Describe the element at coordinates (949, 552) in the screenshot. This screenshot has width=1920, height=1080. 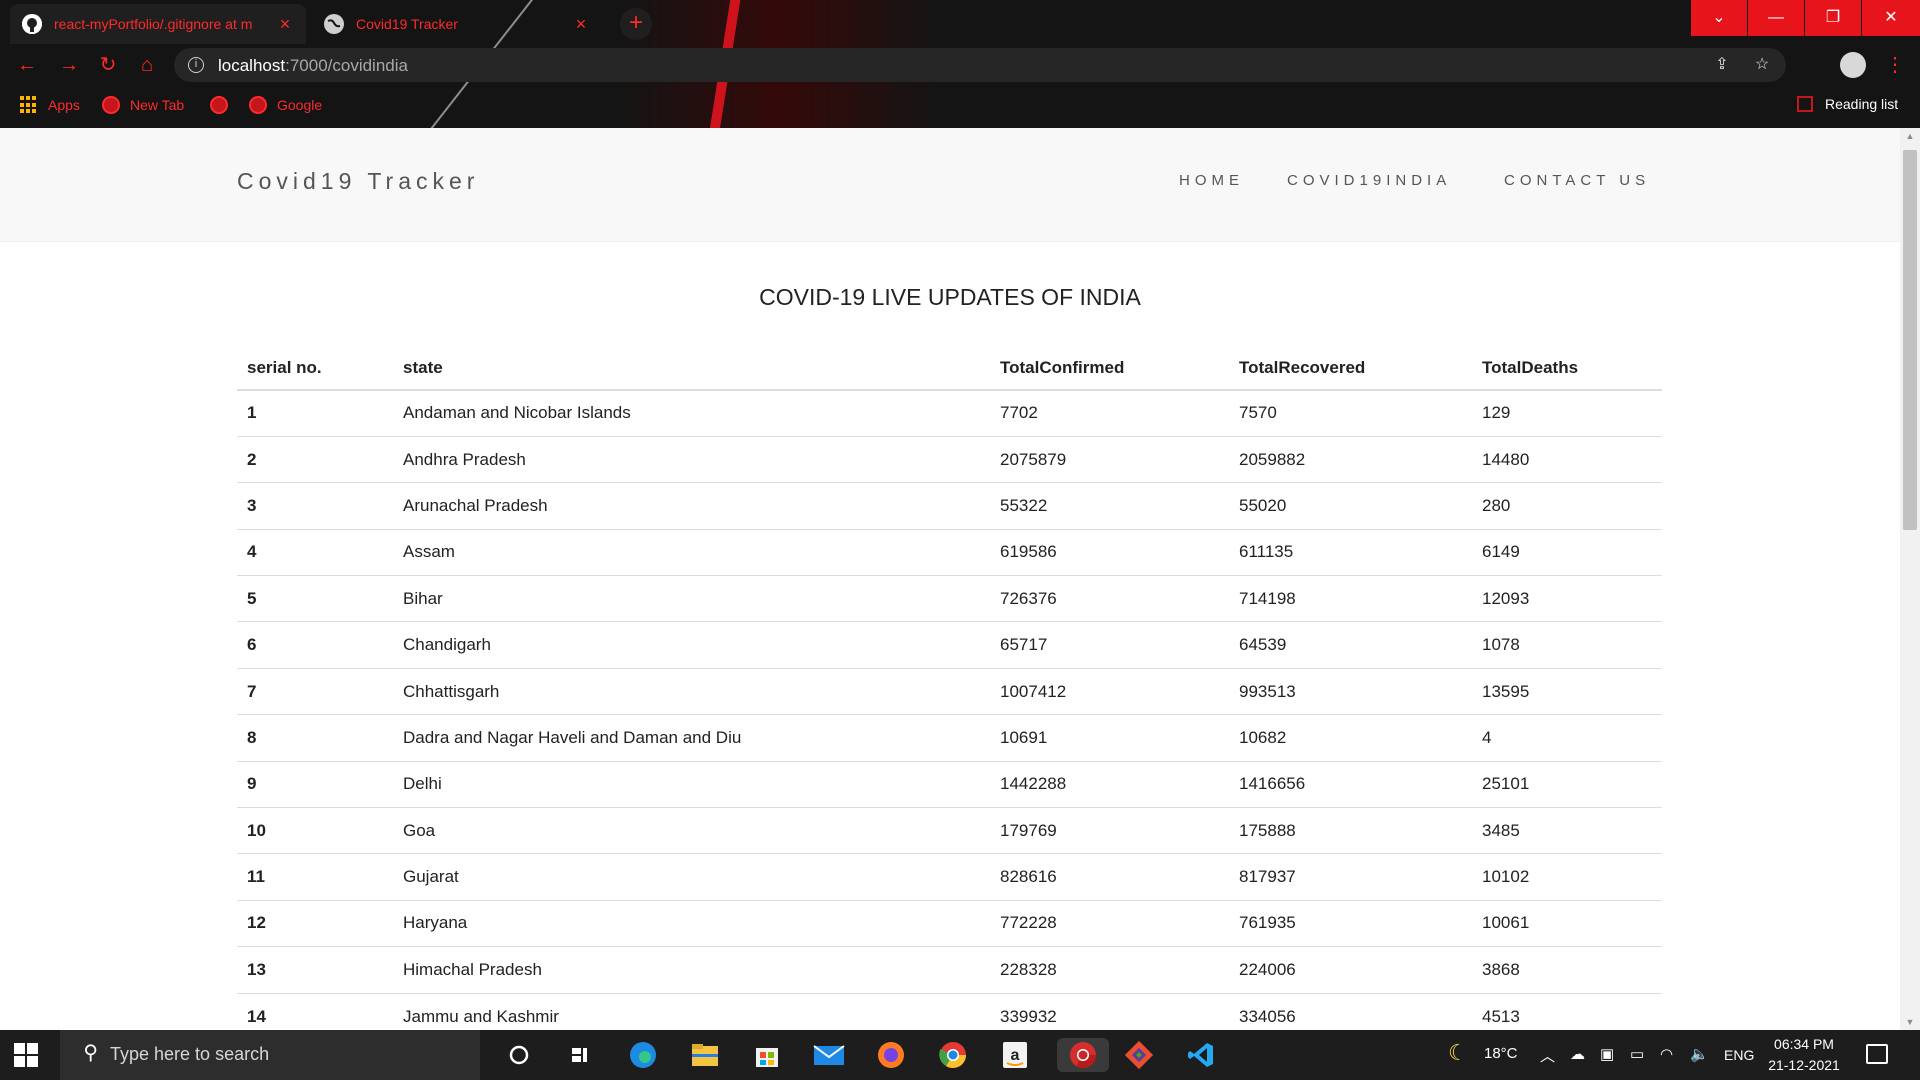
I see `table-row: 4 Assam 619586 611135 6149` at that location.